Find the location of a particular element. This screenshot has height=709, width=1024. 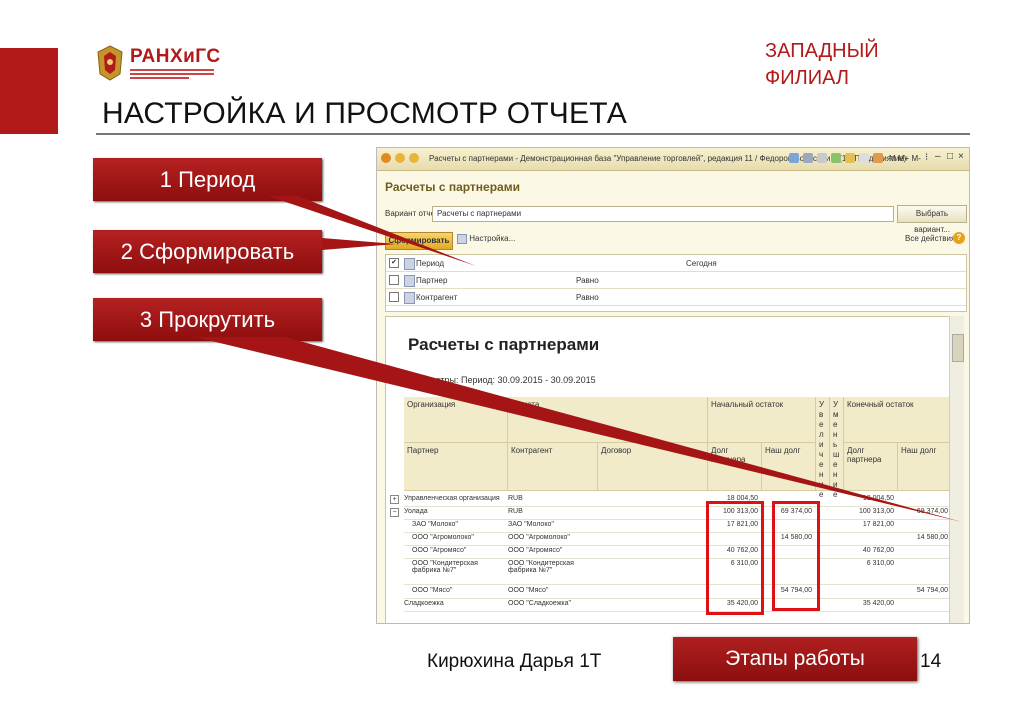

param-checkbox: ✔ is located at coordinates (394, 263).